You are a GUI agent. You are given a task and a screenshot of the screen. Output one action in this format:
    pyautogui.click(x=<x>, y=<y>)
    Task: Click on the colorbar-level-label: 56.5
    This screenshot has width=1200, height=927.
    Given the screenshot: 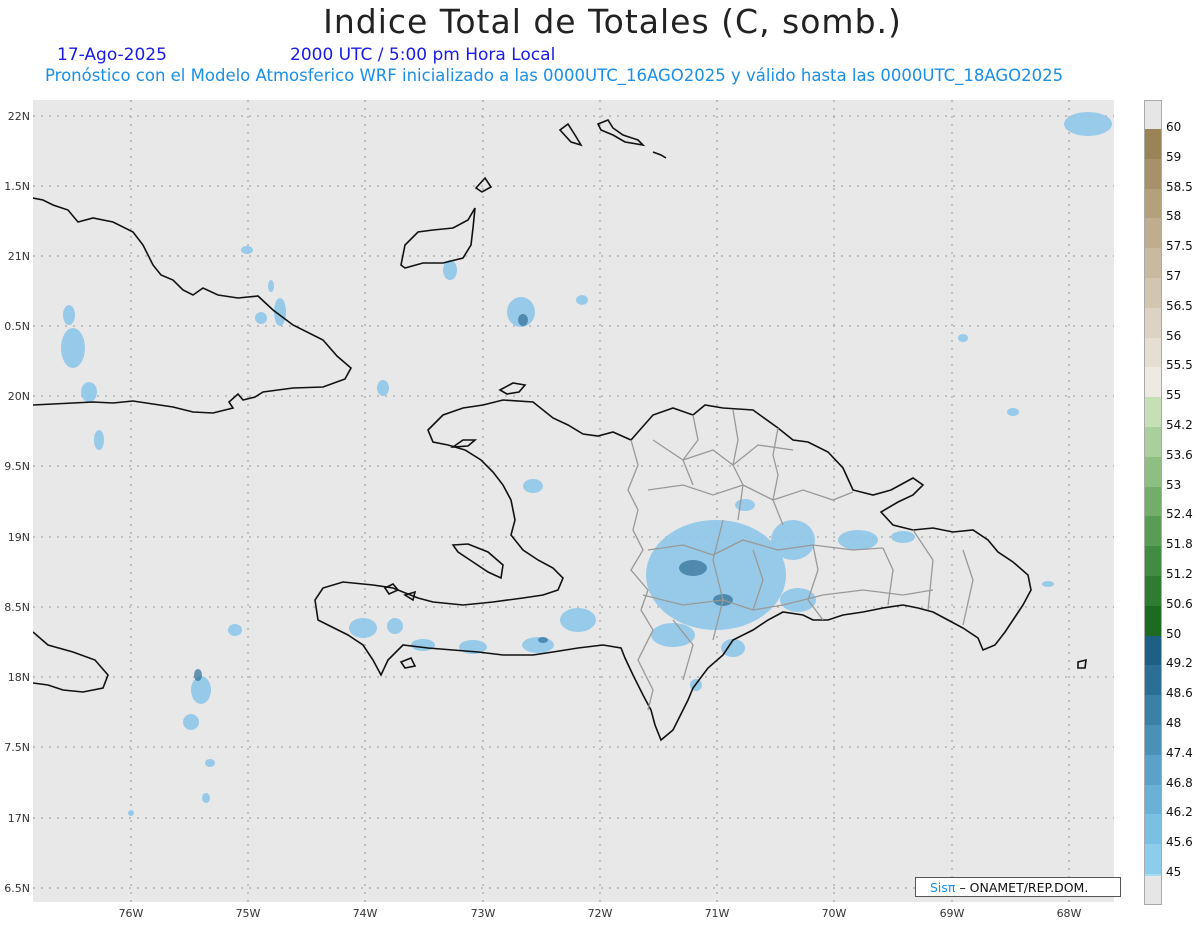 What is the action you would take?
    pyautogui.click(x=1179, y=305)
    